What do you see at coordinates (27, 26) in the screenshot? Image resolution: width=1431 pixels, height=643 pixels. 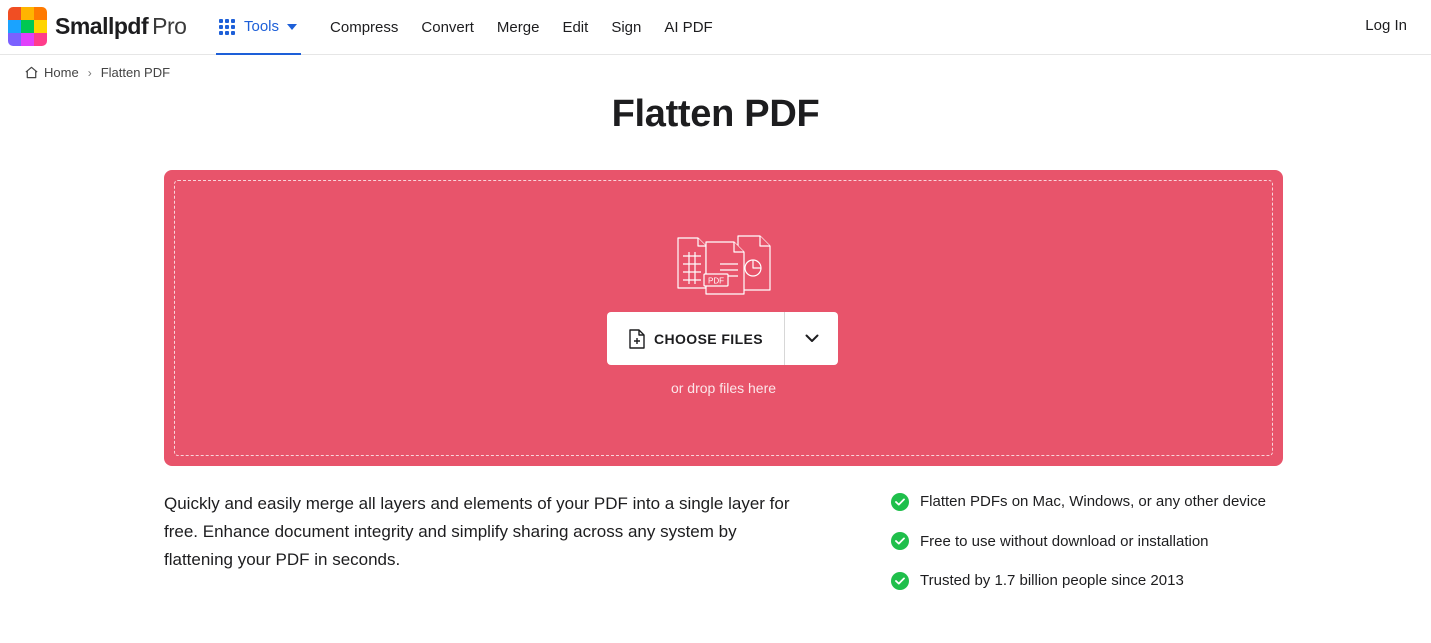 I see `smallpdf-logo-icon` at bounding box center [27, 26].